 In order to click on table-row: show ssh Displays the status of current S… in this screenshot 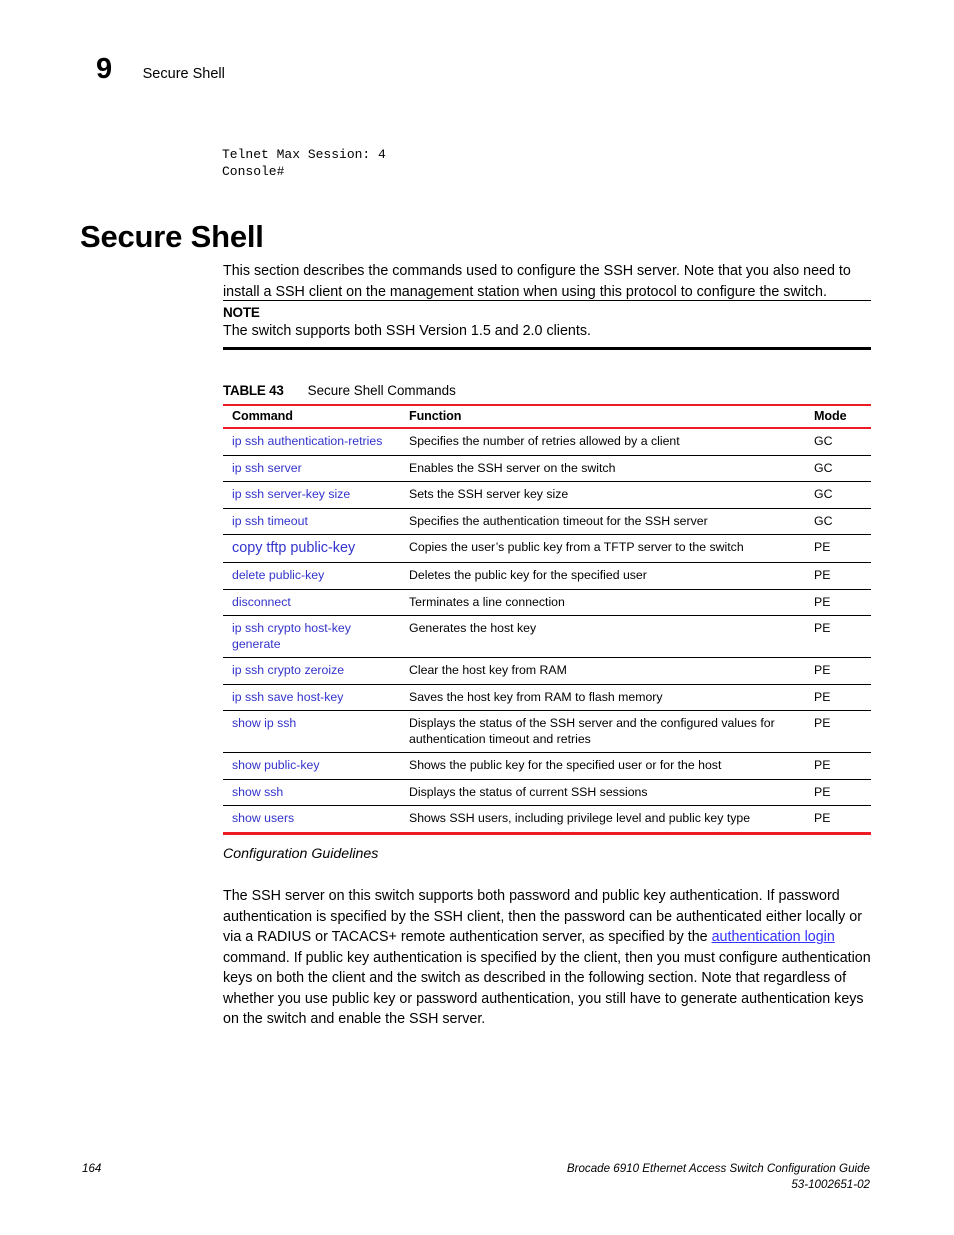, I will do `click(547, 792)`.